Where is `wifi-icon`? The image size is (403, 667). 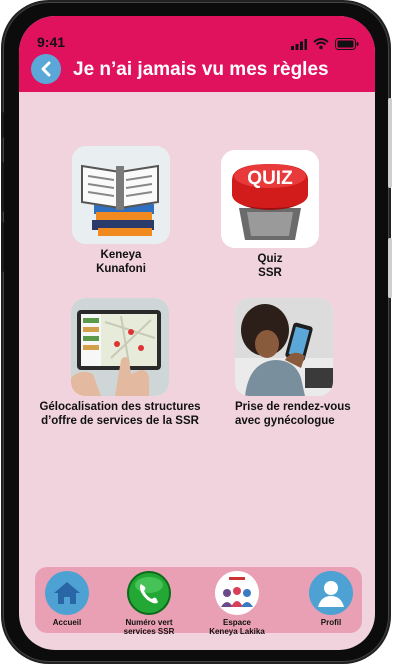
wifi-icon is located at coordinates (321, 44).